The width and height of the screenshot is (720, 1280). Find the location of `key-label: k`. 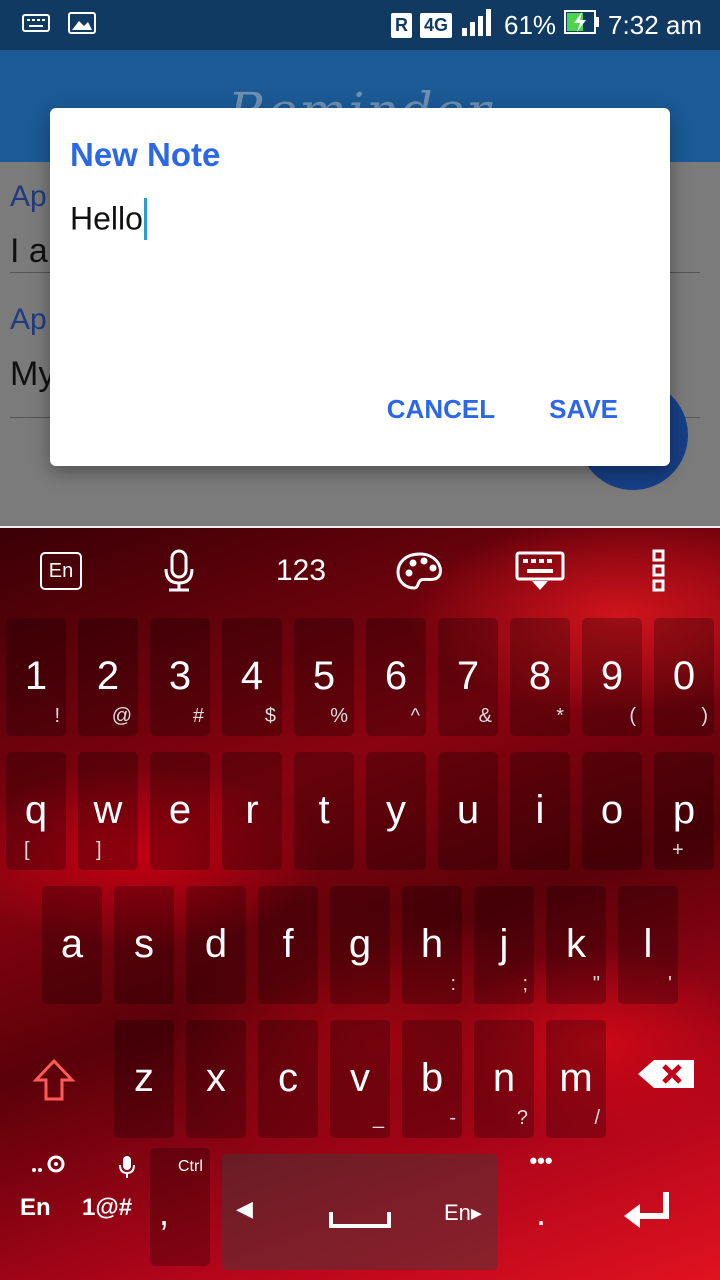

key-label: k is located at coordinates (576, 944).